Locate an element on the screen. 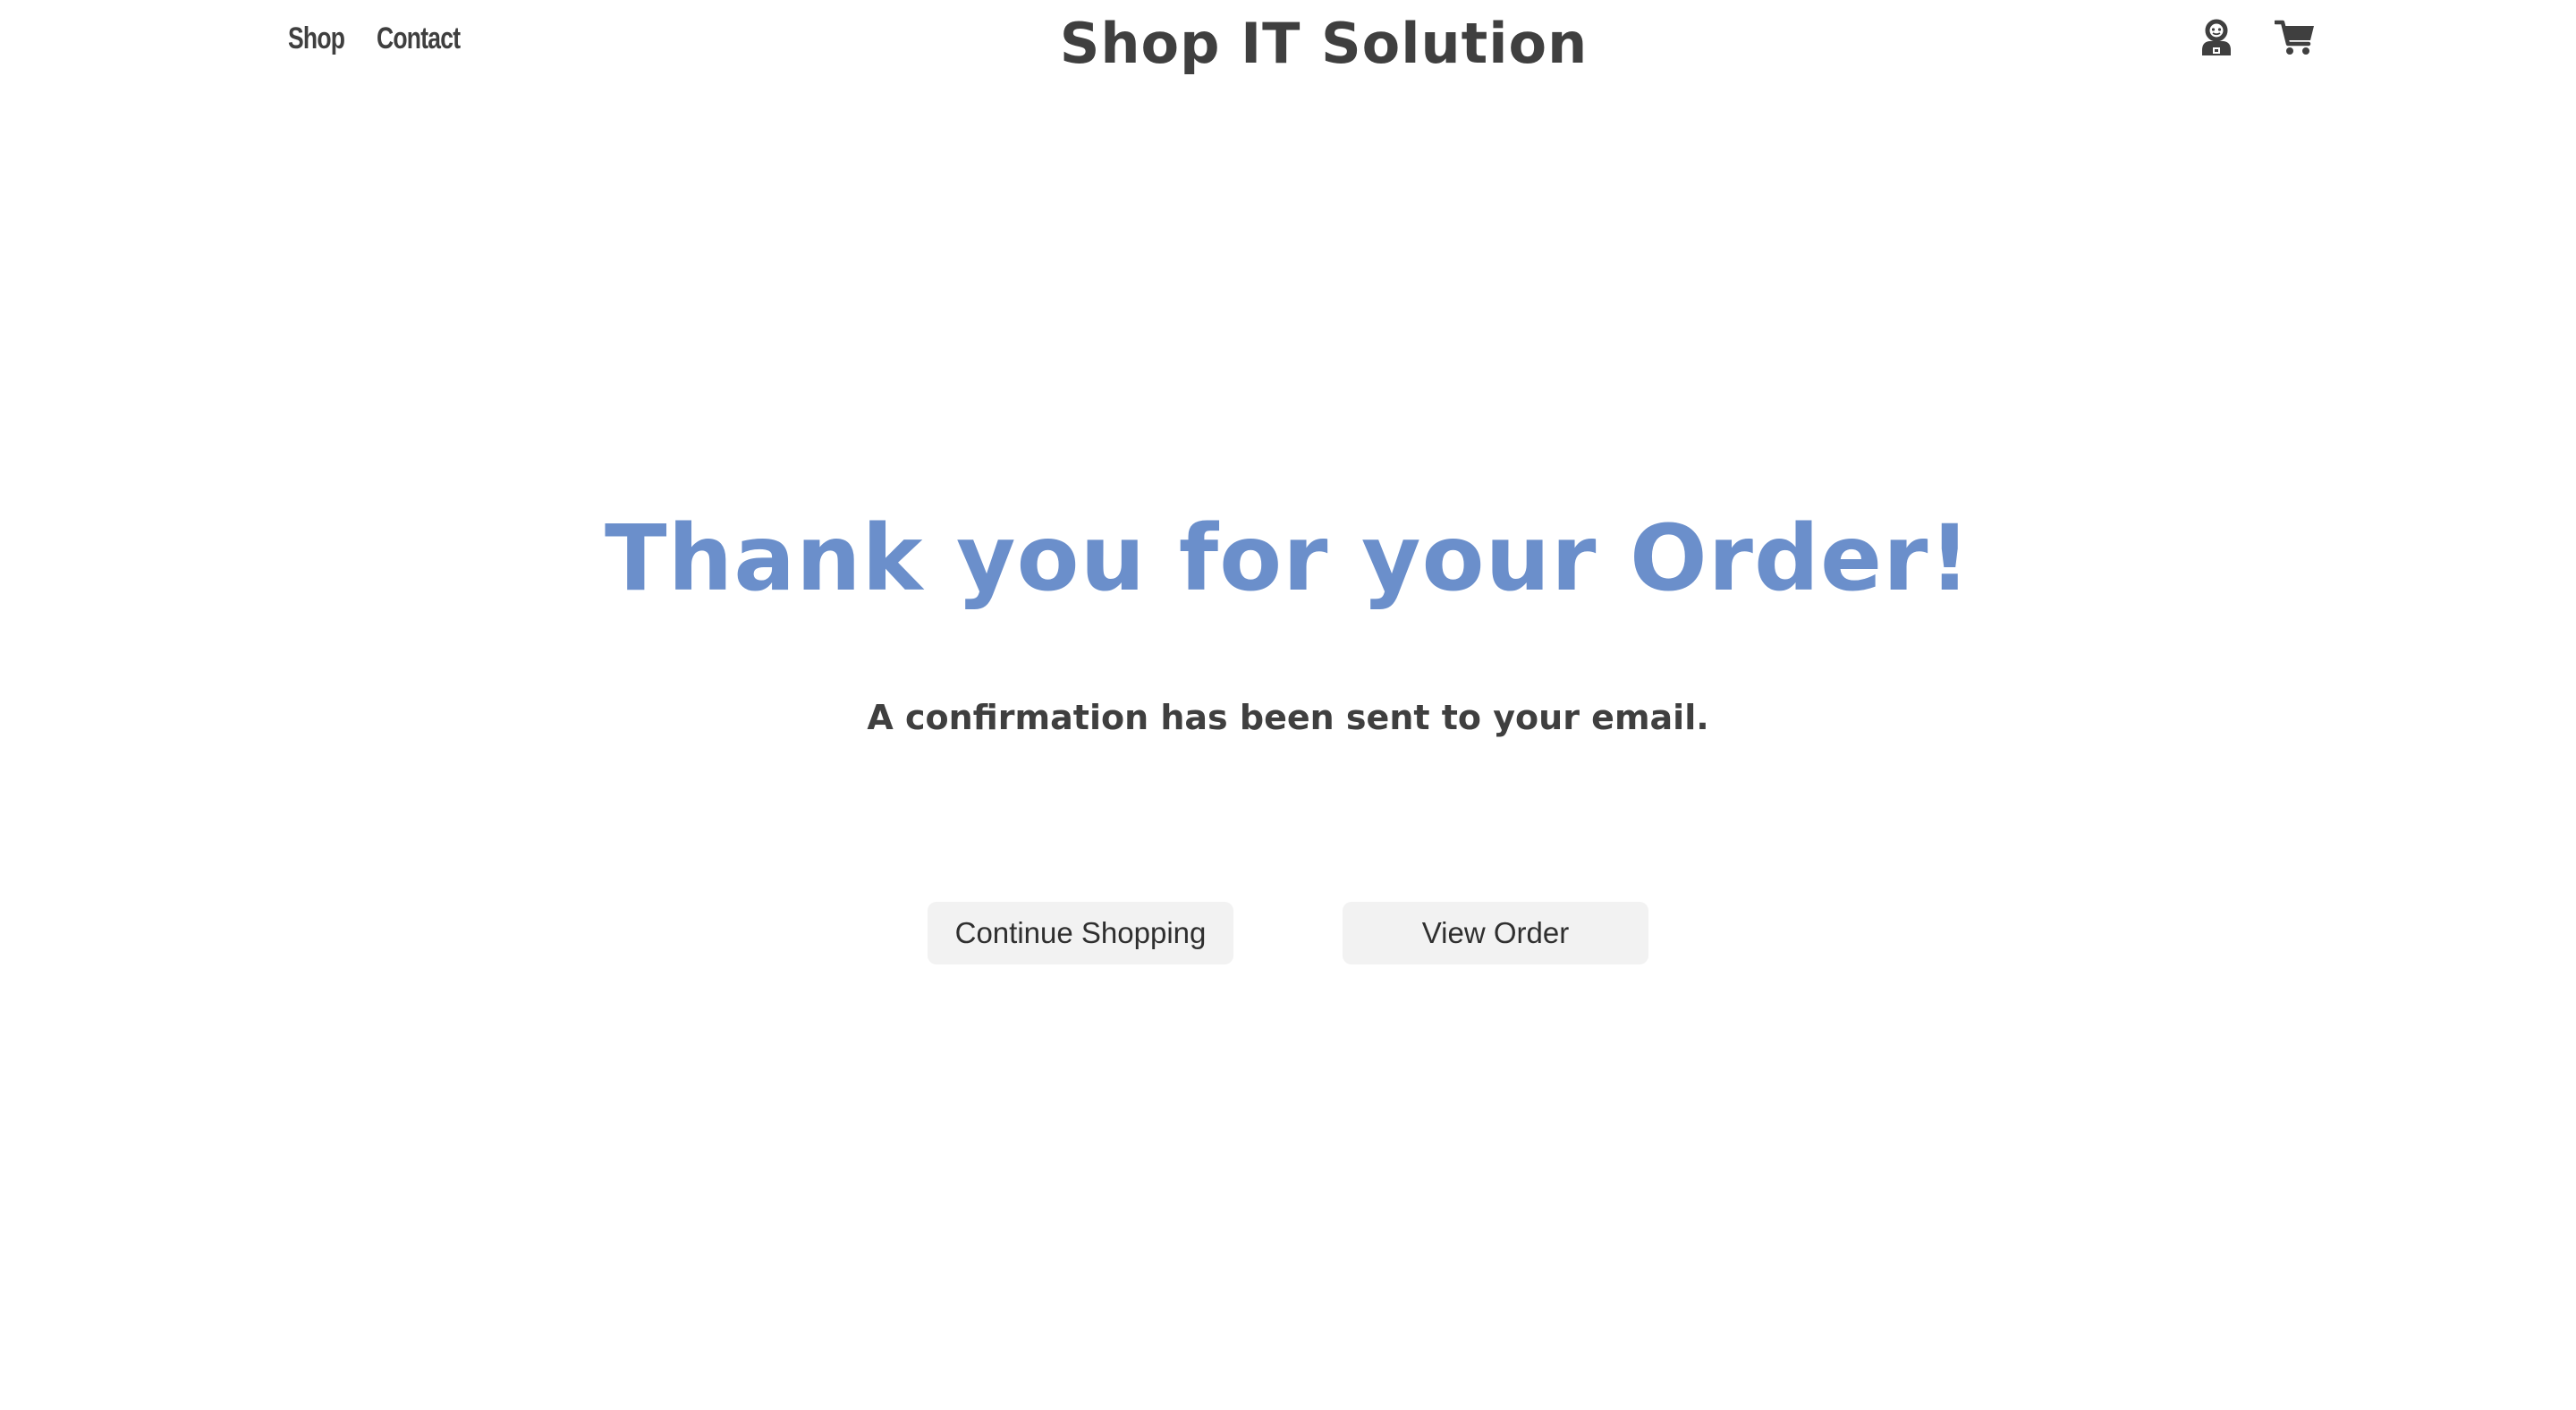 The image size is (2576, 1410). confirmation-hero: Thank you for your Order! is located at coordinates (1288, 559).